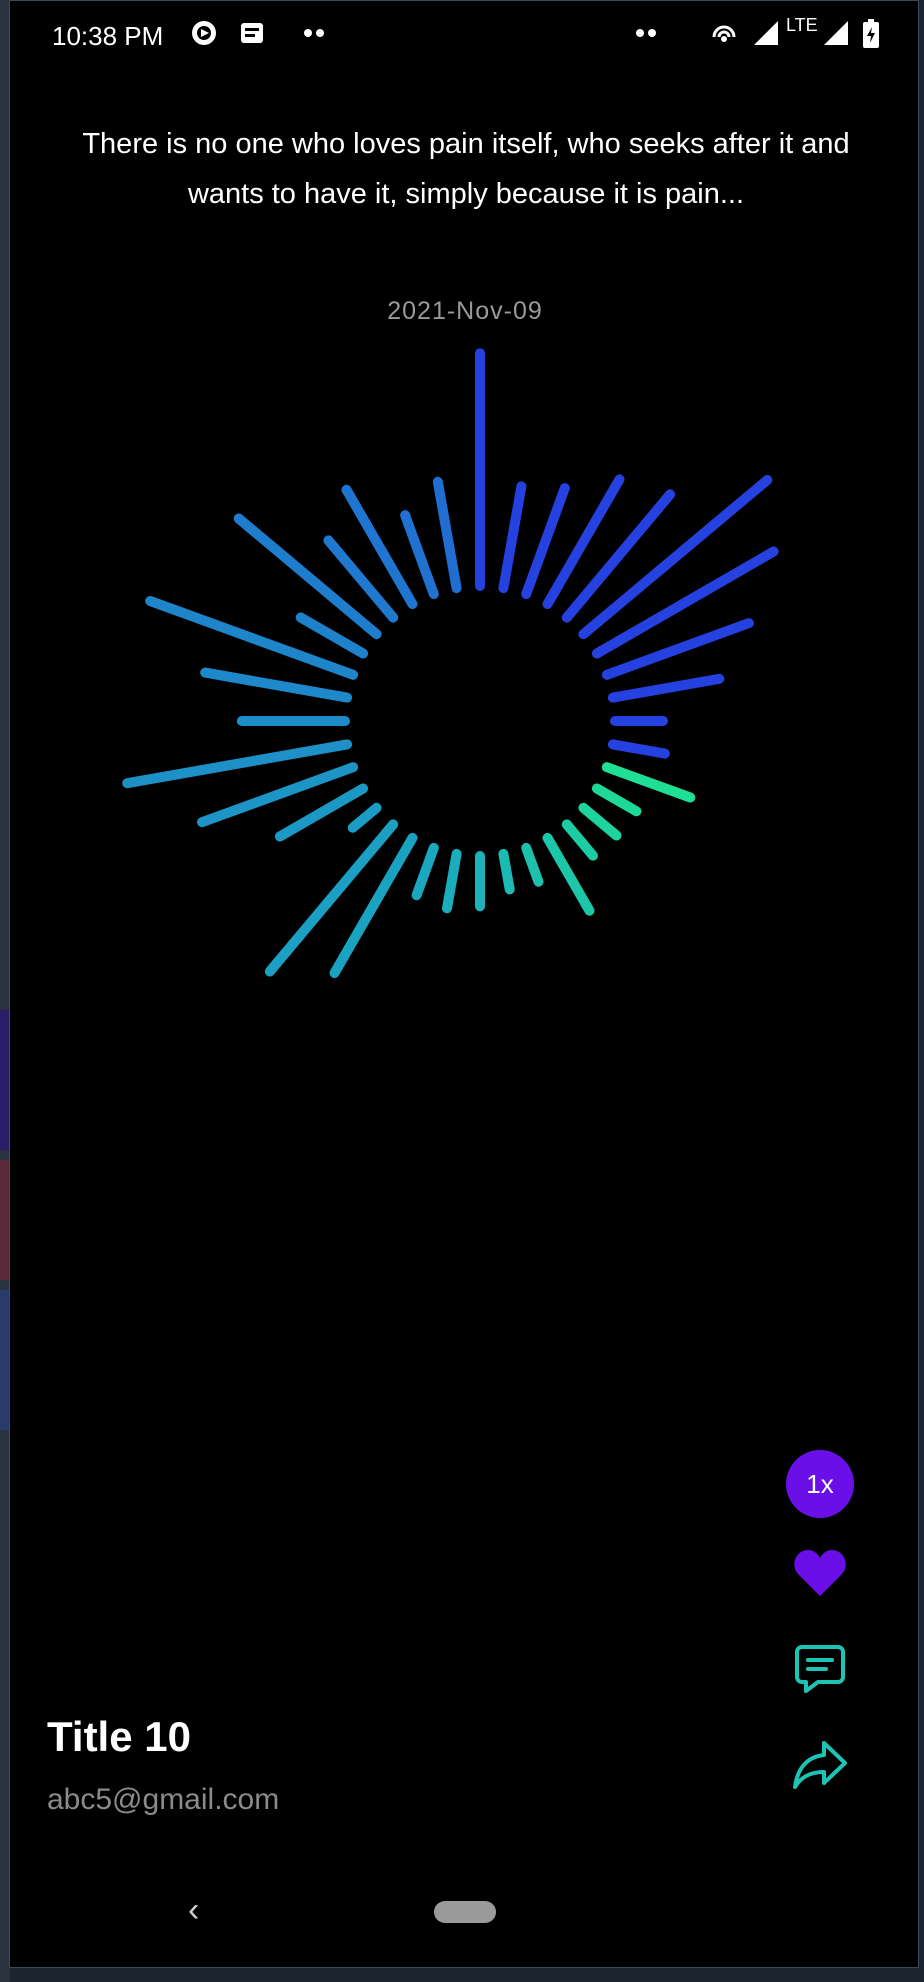 The image size is (924, 1982). What do you see at coordinates (820, 1484) in the screenshot?
I see `playback-speed-button: 1x` at bounding box center [820, 1484].